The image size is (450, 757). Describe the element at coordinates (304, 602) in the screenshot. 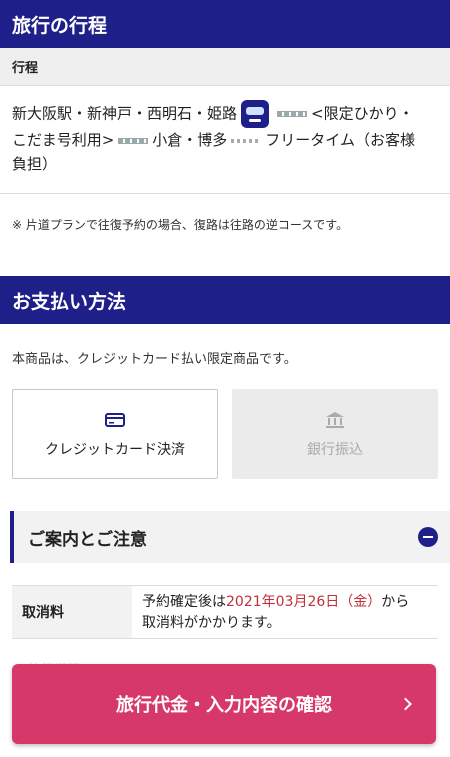

I see `fee-date: 2021年03月26日（金）` at that location.